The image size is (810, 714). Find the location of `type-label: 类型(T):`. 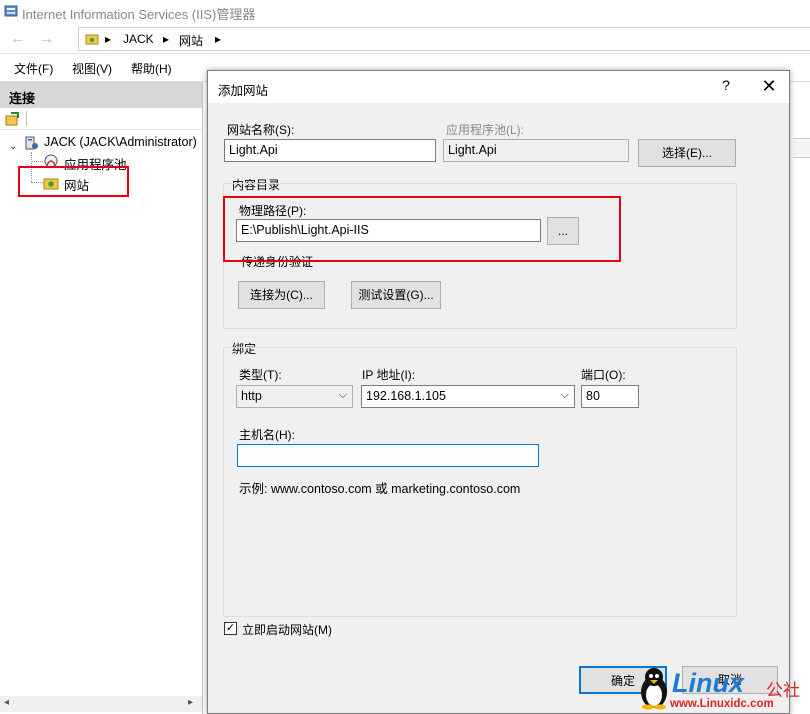

type-label: 类型(T): is located at coordinates (260, 375).